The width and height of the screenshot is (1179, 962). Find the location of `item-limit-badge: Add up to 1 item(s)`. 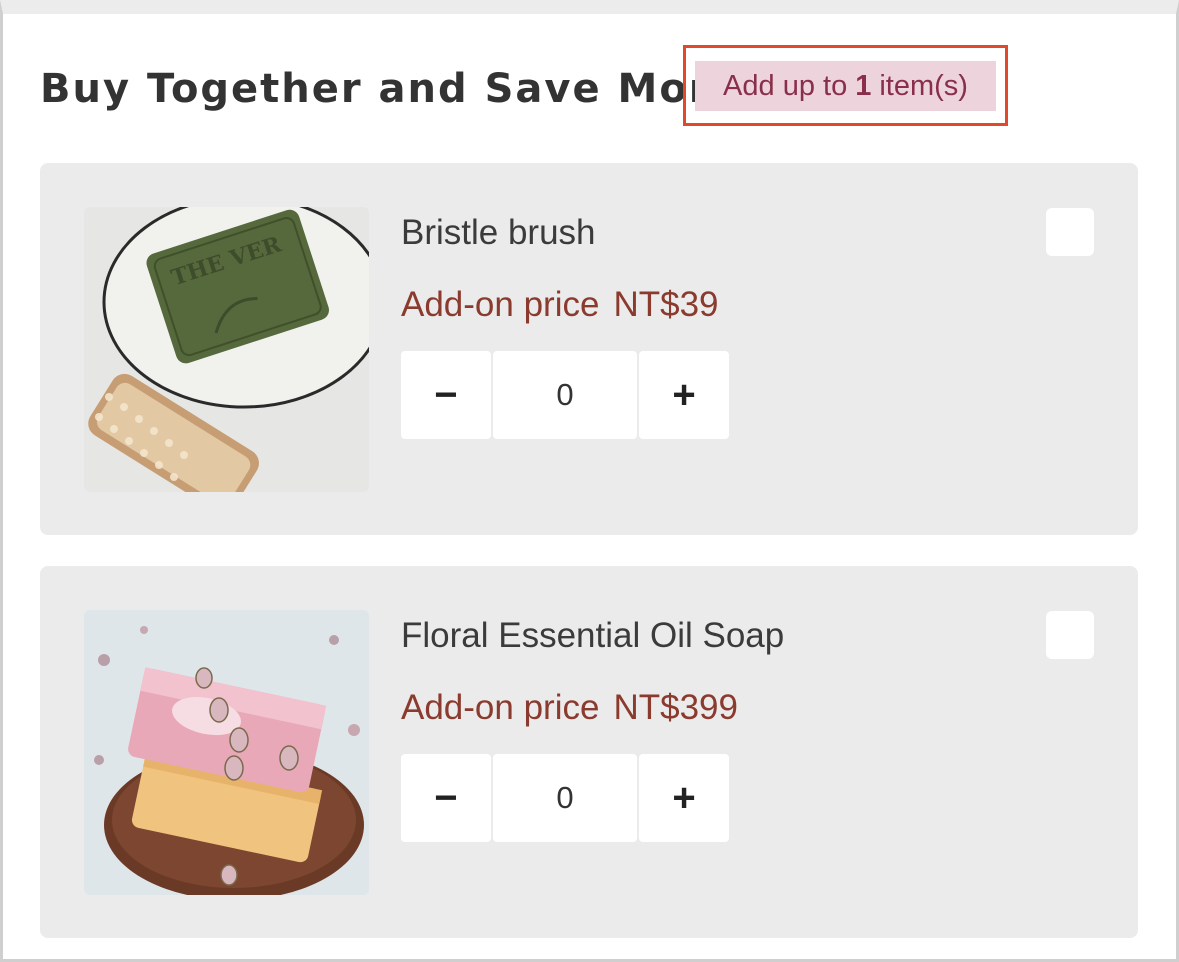

item-limit-badge: Add up to 1 item(s) is located at coordinates (845, 86).